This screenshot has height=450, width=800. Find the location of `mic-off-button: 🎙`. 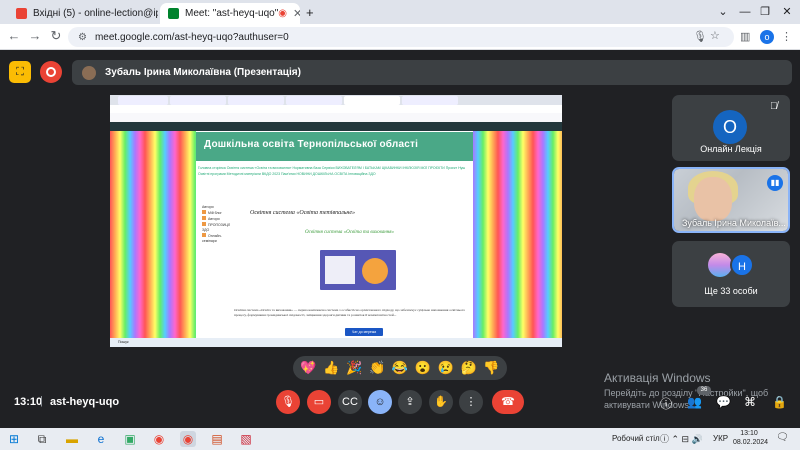

mic-off-button: 🎙 is located at coordinates (288, 402).